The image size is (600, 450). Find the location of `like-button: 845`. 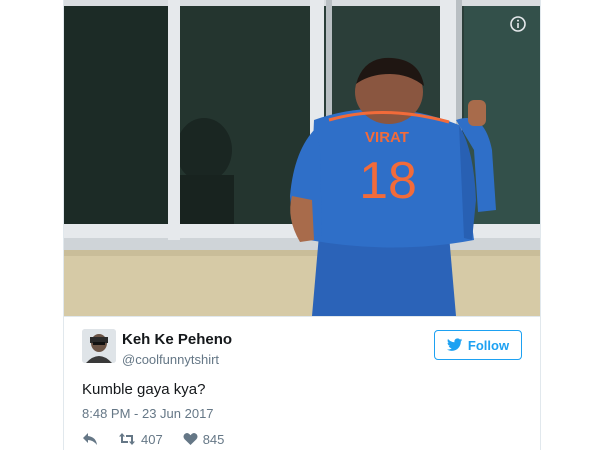

like-button: 845 is located at coordinates (204, 439).